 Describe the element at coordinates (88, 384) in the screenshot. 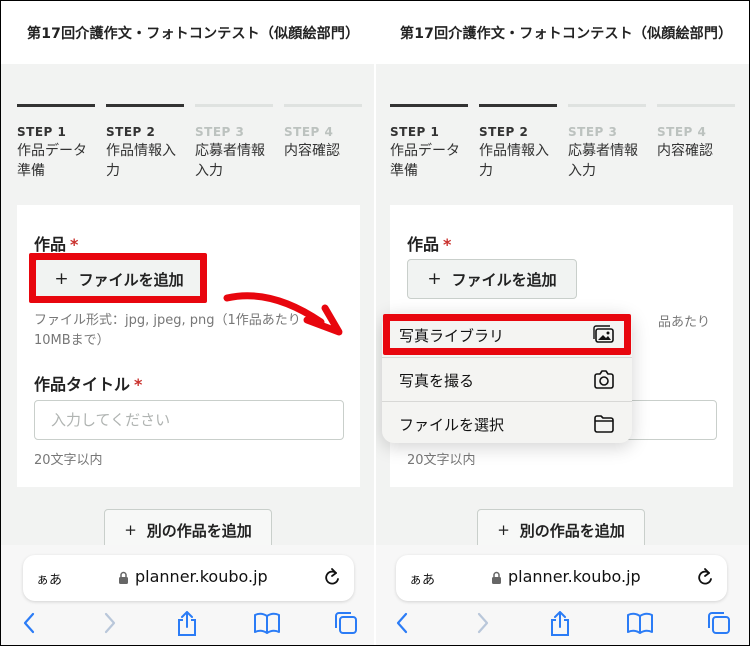

I see `title-label: 作品タイトル *` at that location.